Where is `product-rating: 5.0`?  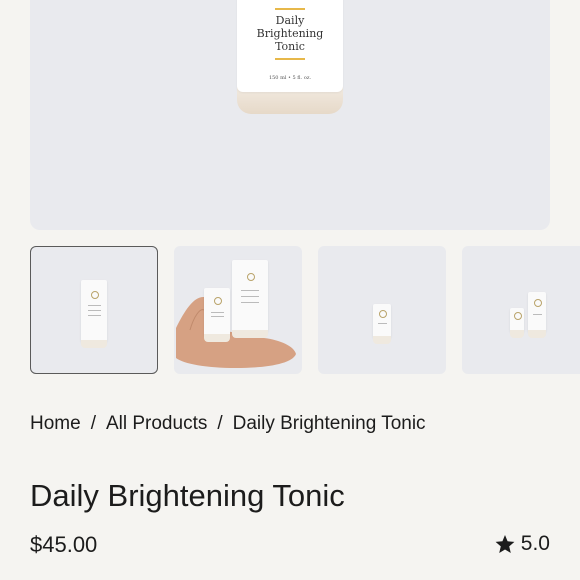
product-rating: 5.0 is located at coordinates (522, 544).